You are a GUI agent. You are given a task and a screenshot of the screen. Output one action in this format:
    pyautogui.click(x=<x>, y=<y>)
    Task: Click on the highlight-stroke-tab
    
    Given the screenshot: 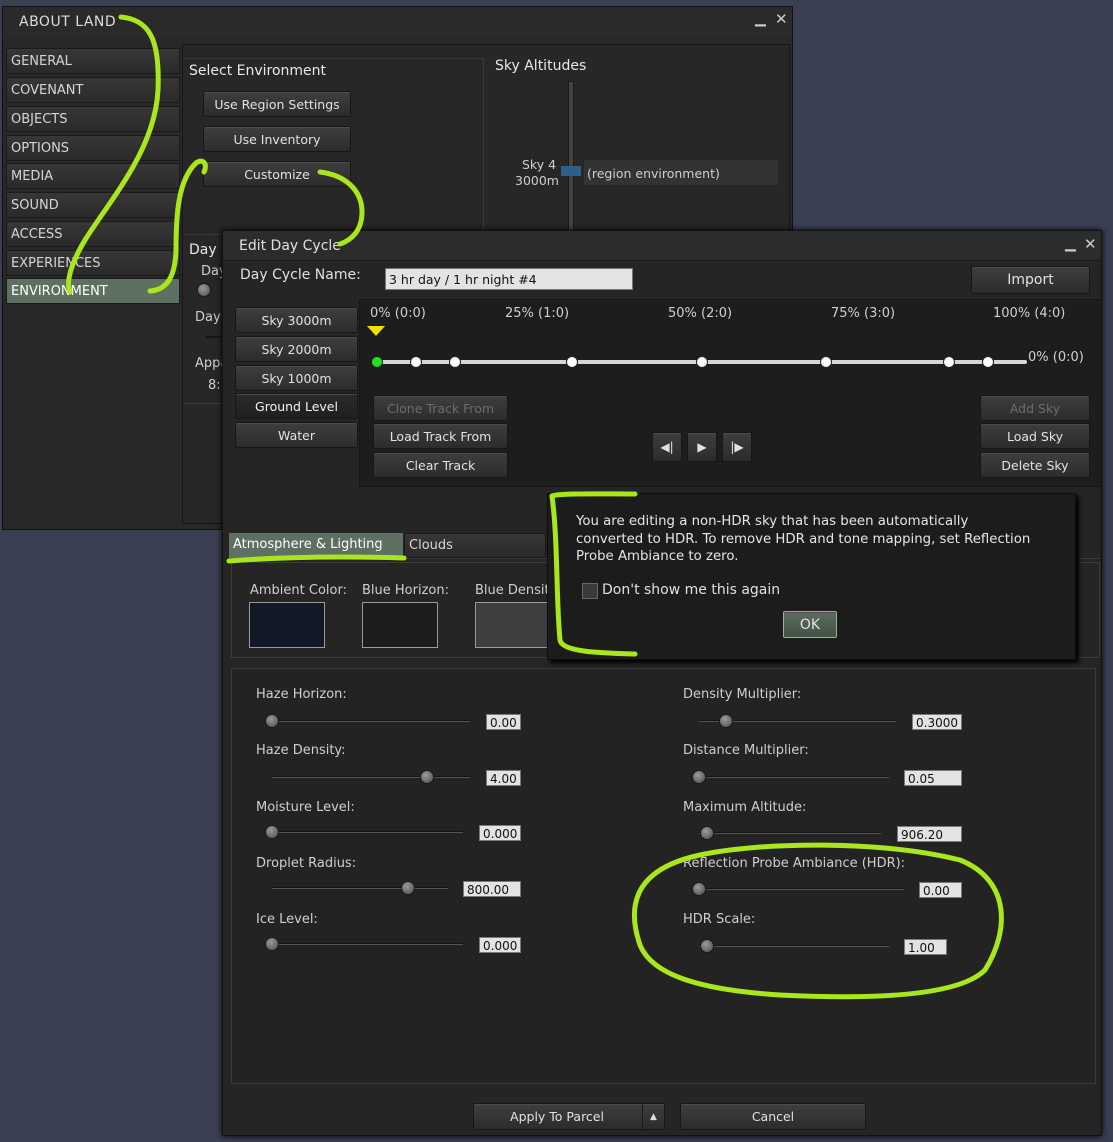 What is the action you would take?
    pyautogui.click(x=316, y=559)
    